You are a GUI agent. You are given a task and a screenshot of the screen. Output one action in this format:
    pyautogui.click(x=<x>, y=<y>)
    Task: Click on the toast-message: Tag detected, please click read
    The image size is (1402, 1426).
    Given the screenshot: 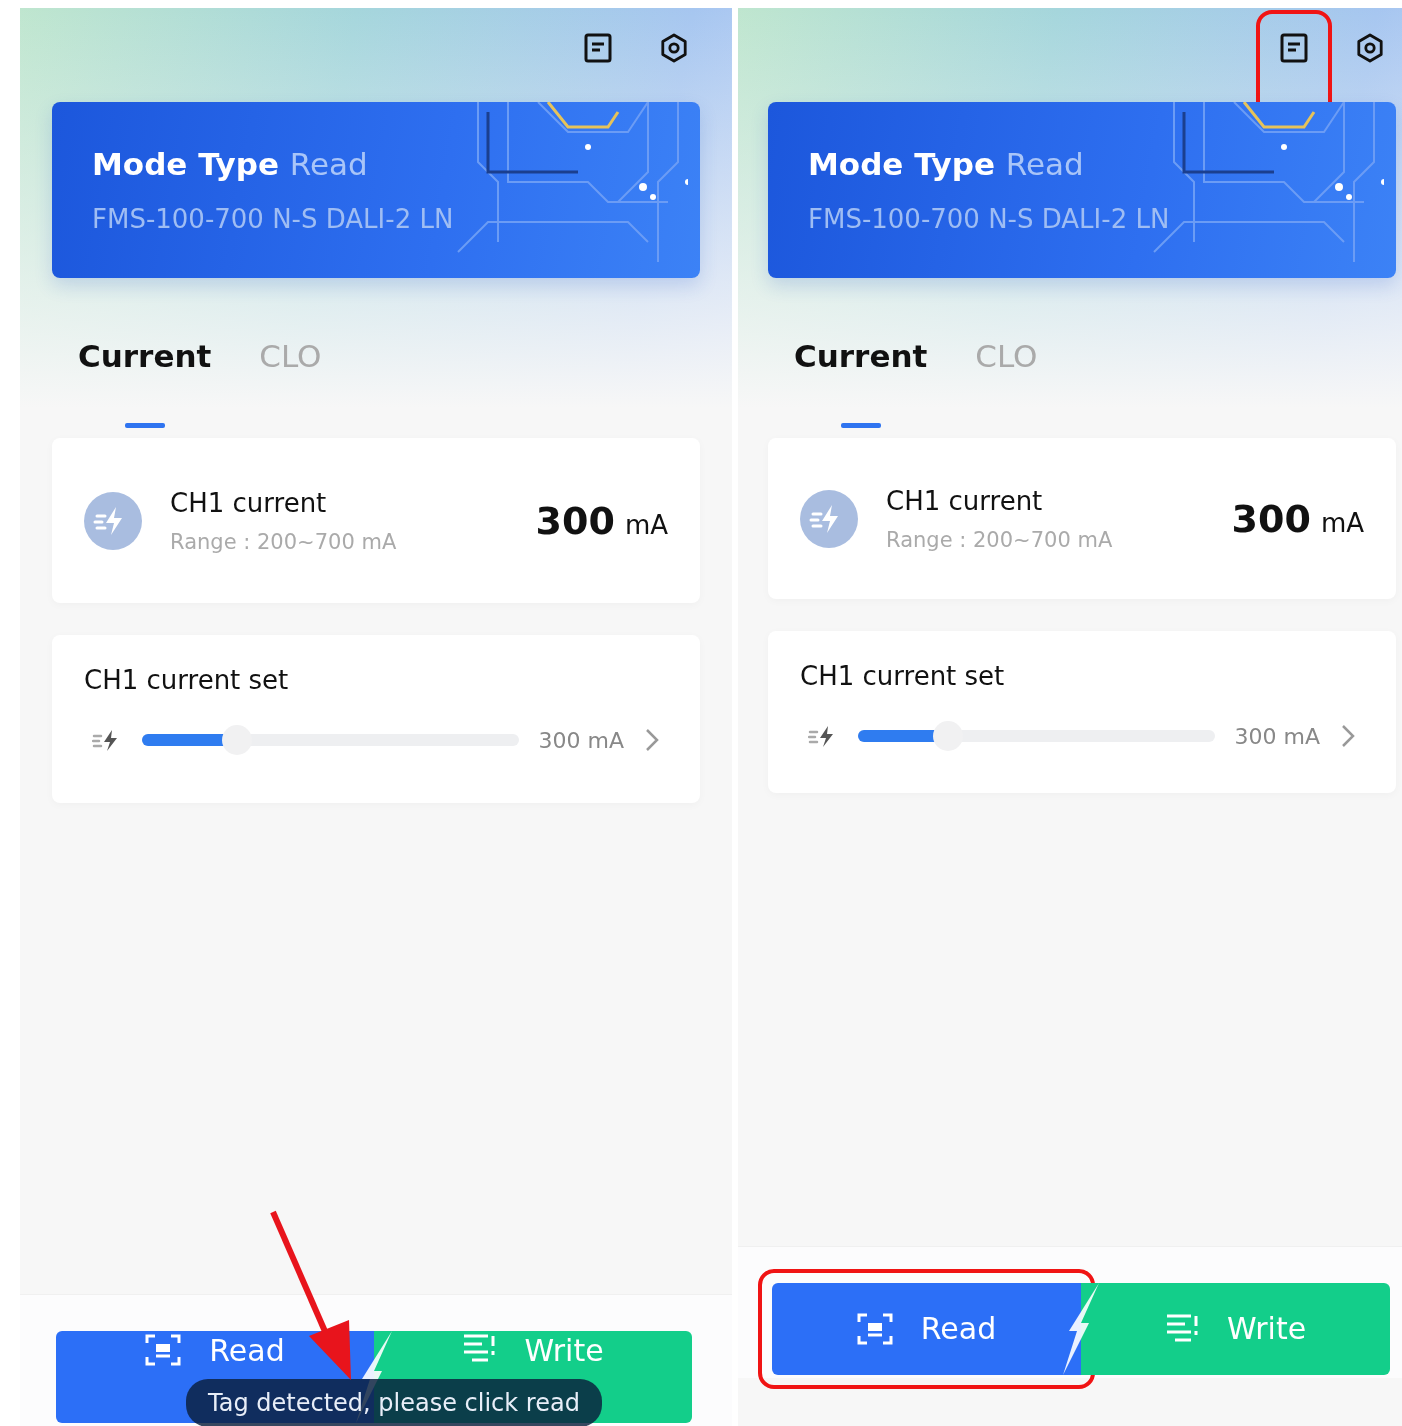 What is the action you would take?
    pyautogui.click(x=394, y=1402)
    